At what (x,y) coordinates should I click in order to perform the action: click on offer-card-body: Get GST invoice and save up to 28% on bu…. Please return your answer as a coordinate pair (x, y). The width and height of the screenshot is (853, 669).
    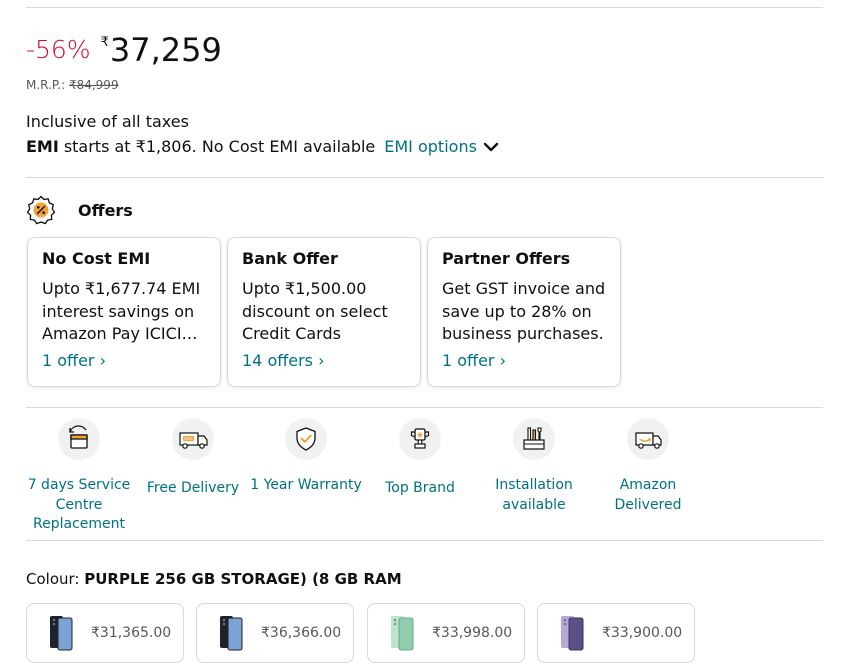
    Looking at the image, I should click on (524, 312).